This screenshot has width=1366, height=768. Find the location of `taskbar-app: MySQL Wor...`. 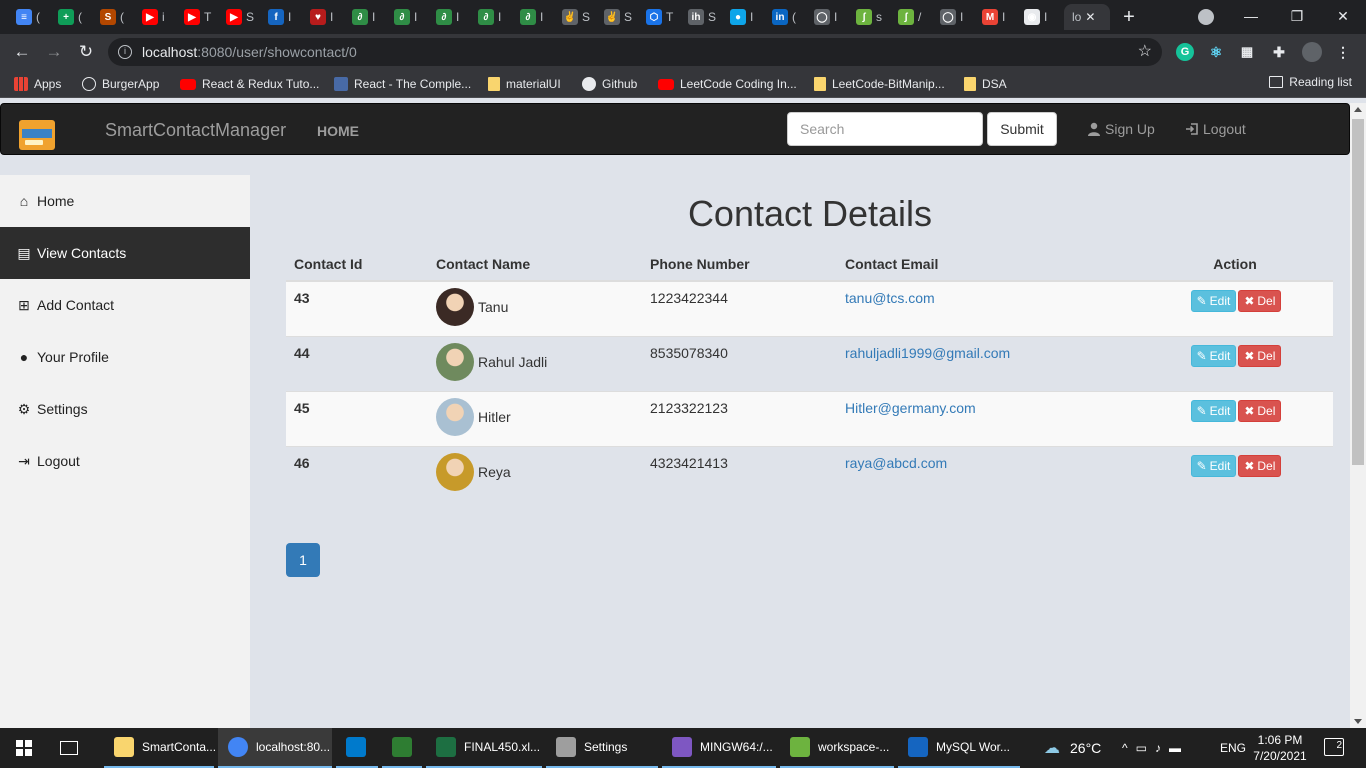

taskbar-app: MySQL Wor... is located at coordinates (959, 748).